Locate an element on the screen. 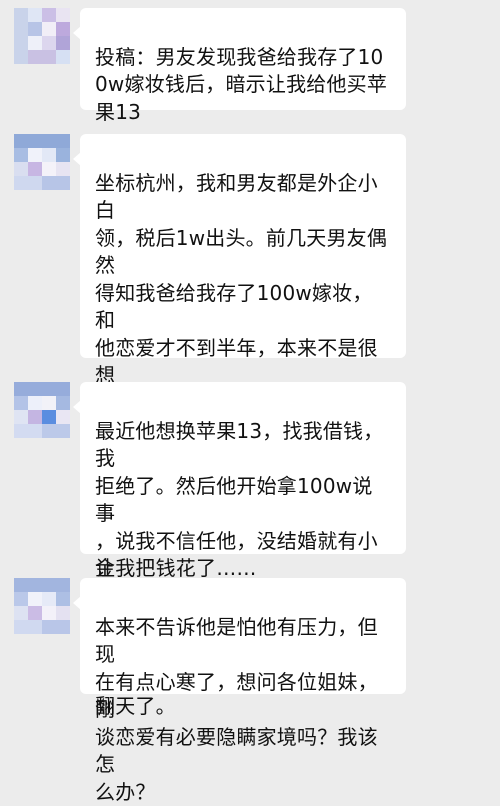  indicator-dot is located at coordinates (250, 349).